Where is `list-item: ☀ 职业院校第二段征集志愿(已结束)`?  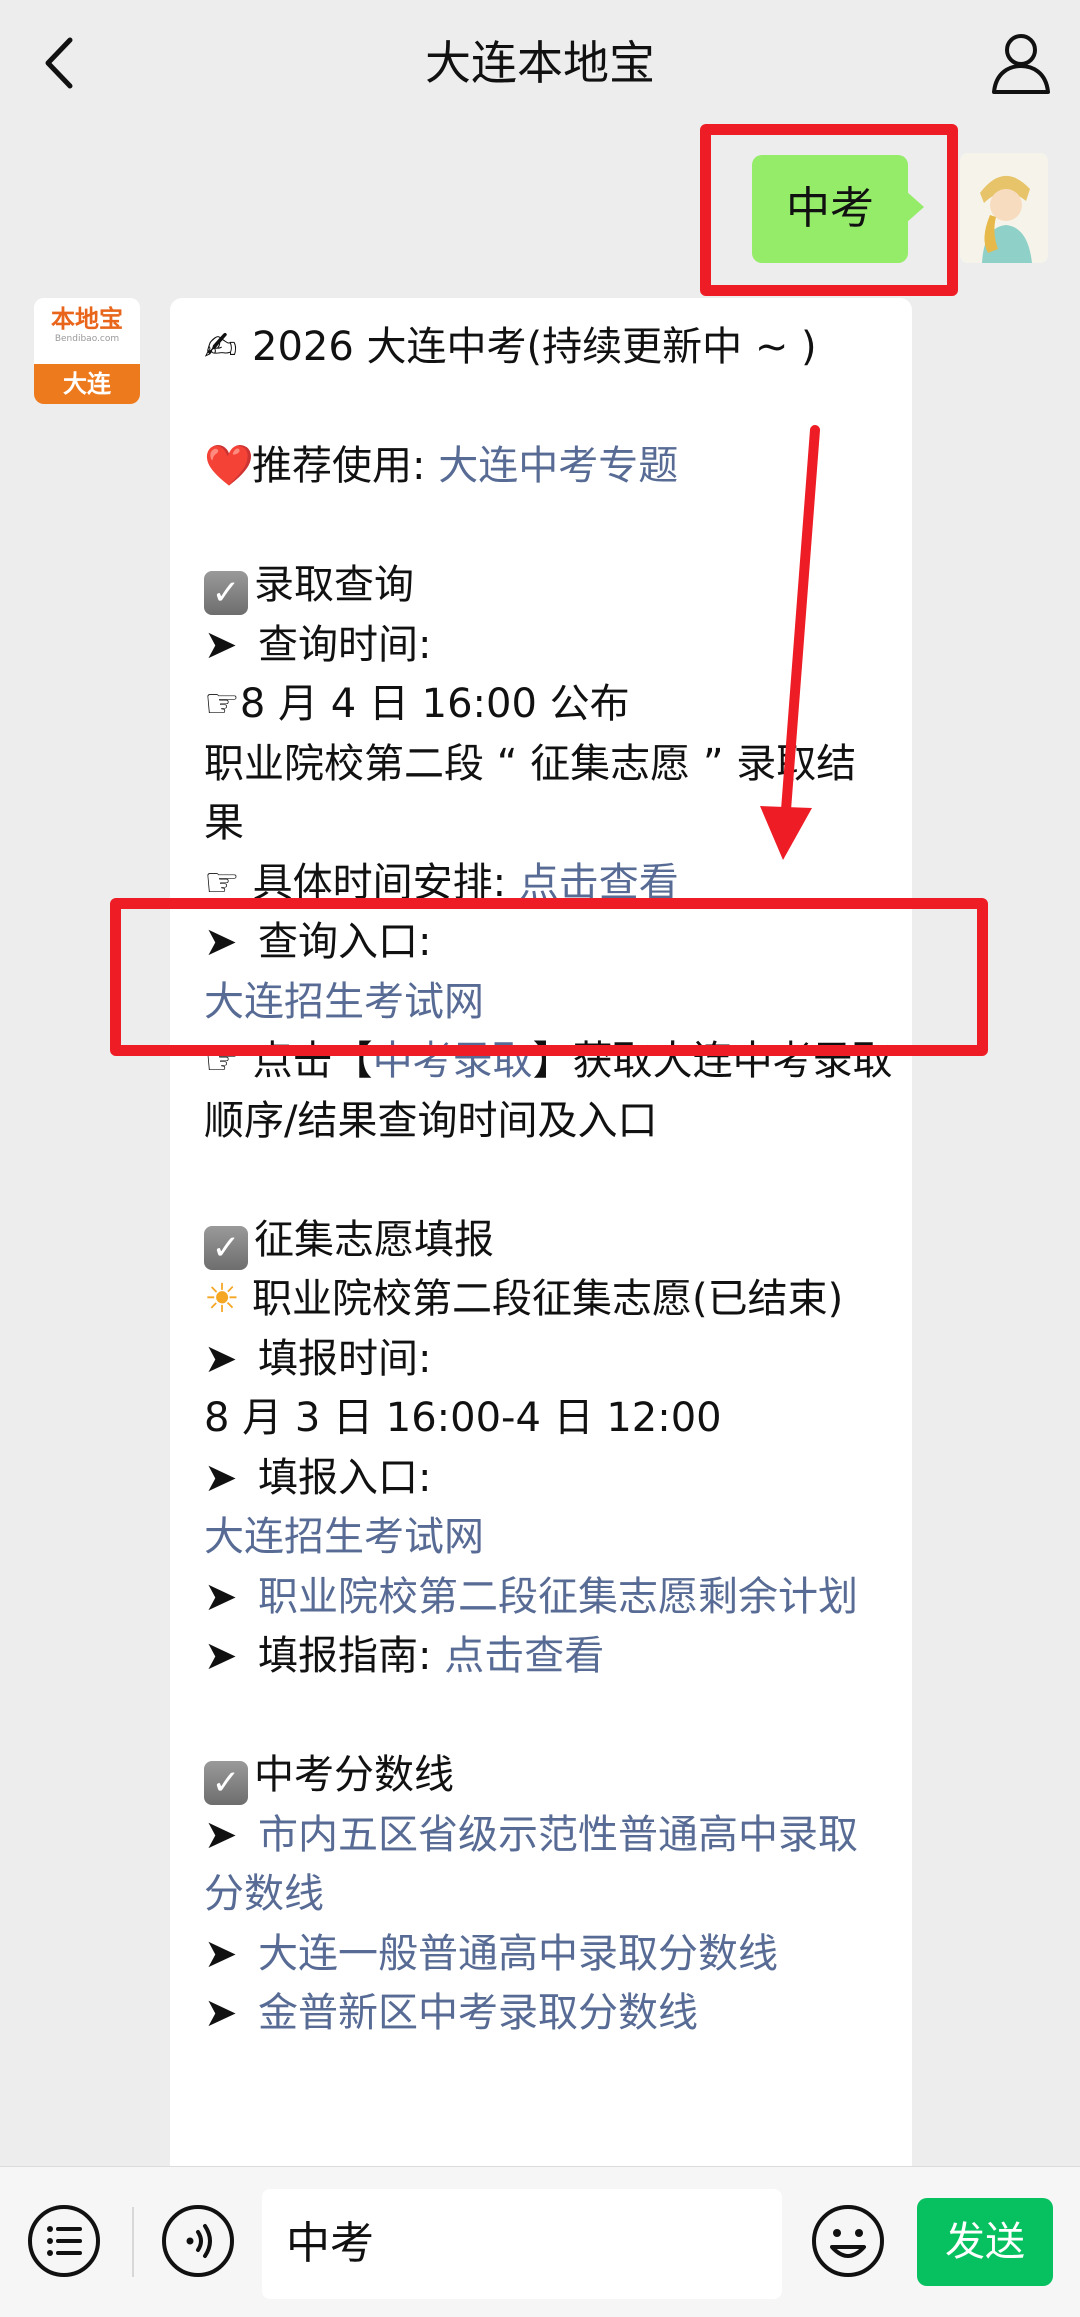
list-item: ☀ 职业院校第二段征集志愿(已结束) is located at coordinates (549, 1300).